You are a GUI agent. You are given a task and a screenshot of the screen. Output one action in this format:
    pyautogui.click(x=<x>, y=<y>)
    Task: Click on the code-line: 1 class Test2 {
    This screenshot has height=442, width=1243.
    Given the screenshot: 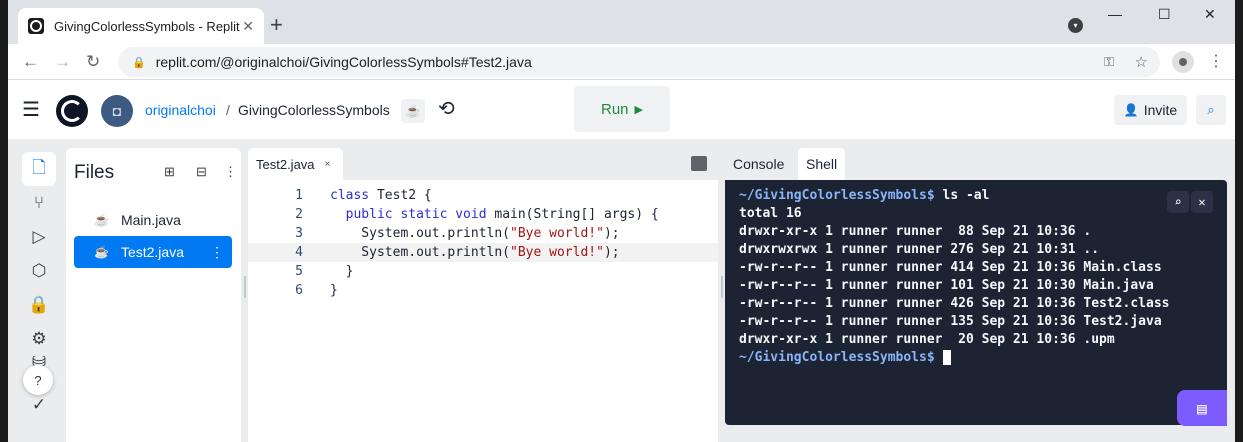 What is the action you would take?
    pyautogui.click(x=363, y=195)
    